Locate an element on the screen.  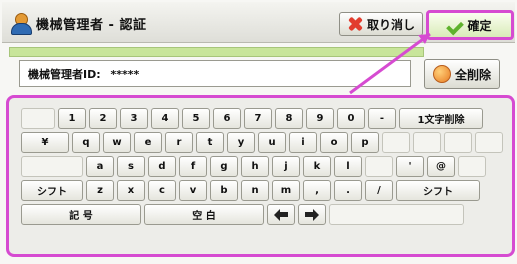
key-c: c is located at coordinates (162, 190).